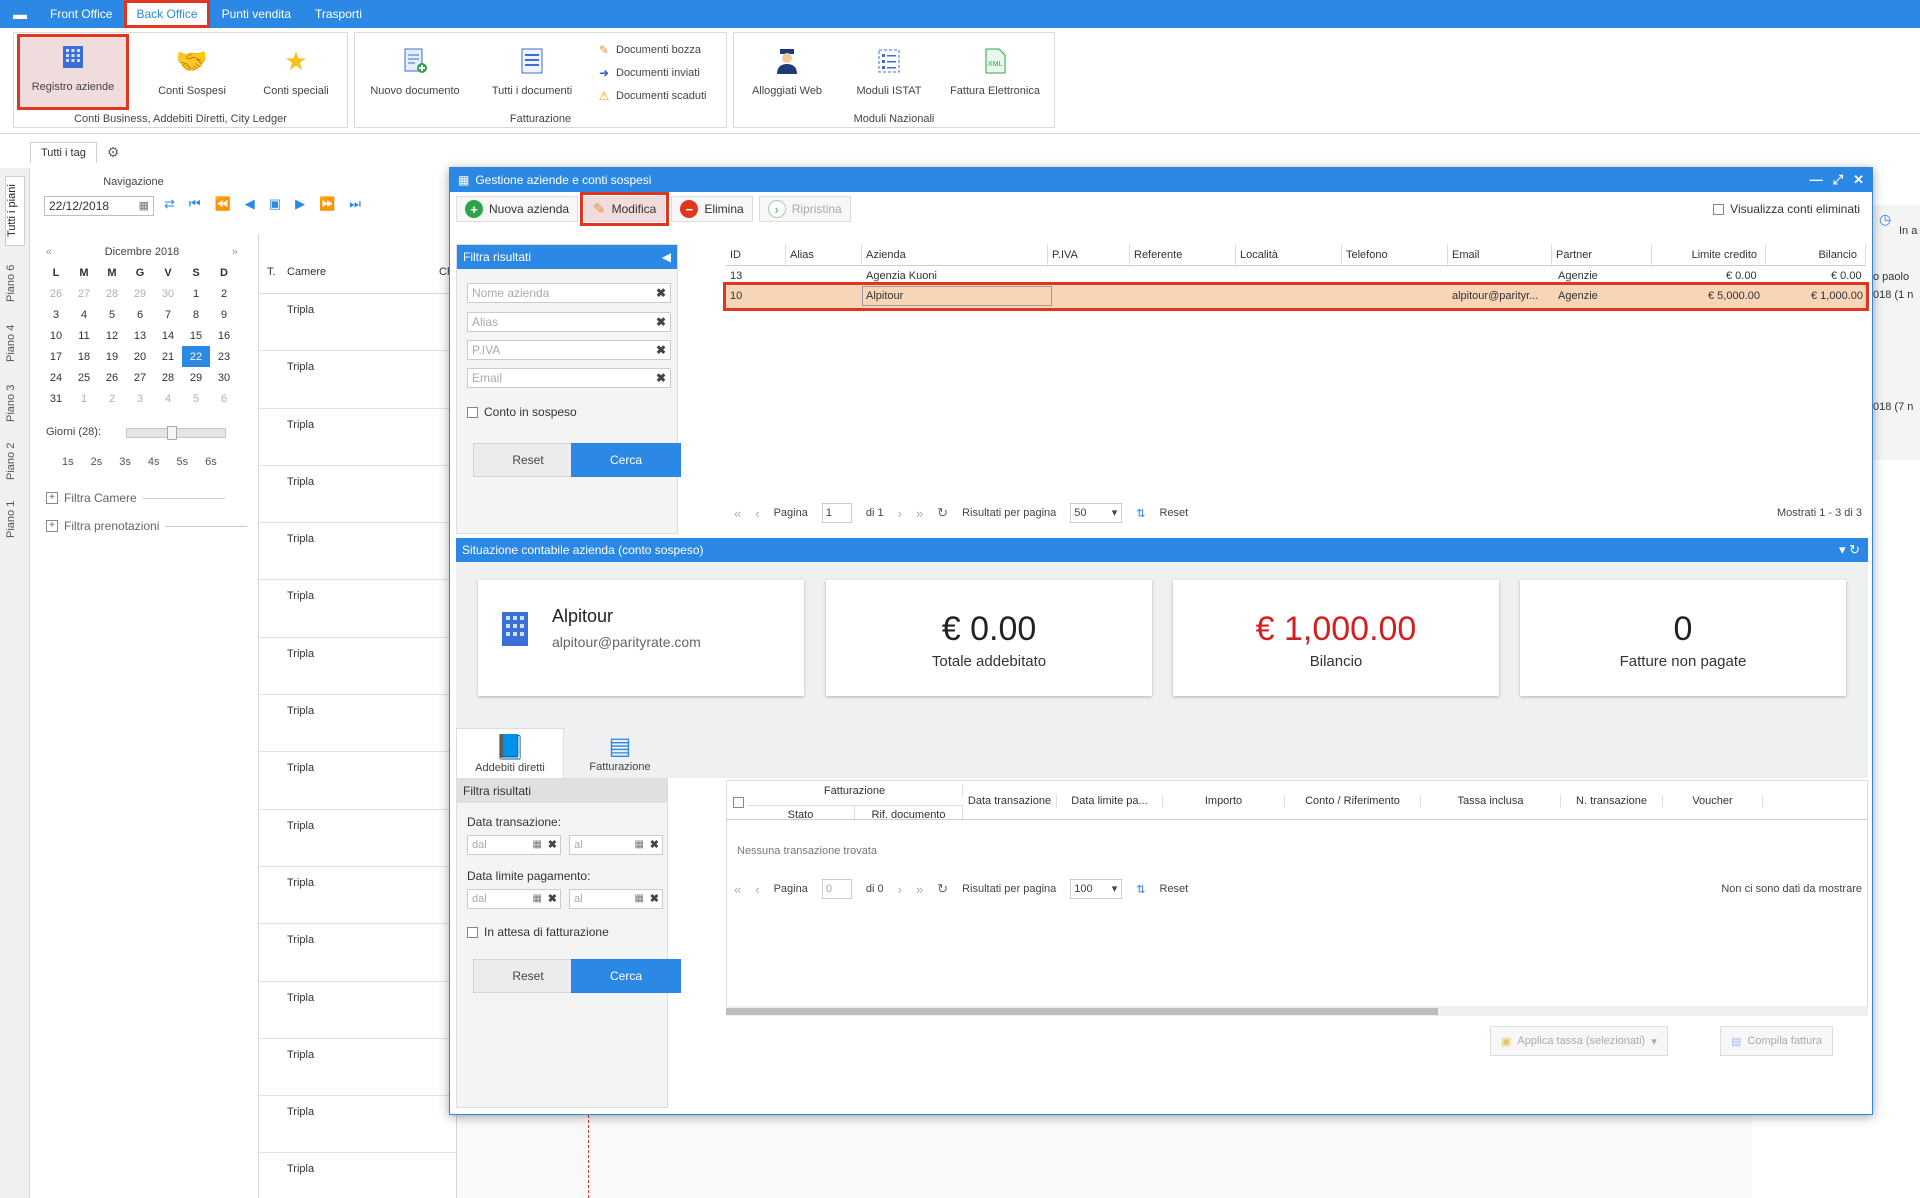 The image size is (1920, 1198). What do you see at coordinates (1161, 180) in the screenshot?
I see `dialog-titlebar: ▦ Gestione aziende e conti sospesi — ⤢ ✕` at bounding box center [1161, 180].